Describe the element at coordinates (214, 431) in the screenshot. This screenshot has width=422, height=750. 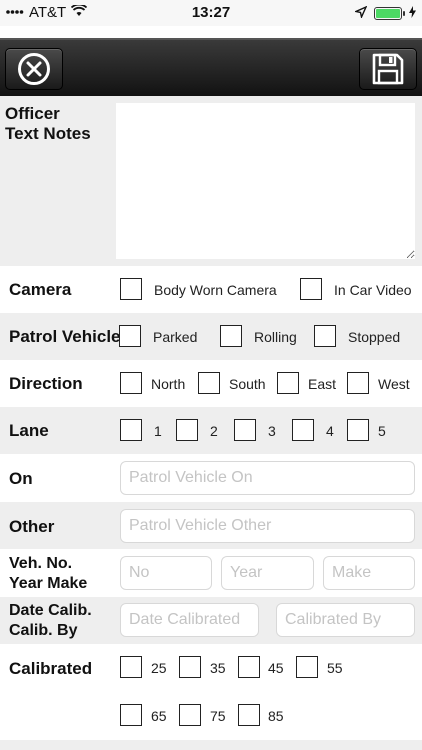
I see `checkbox-label: 2` at that location.